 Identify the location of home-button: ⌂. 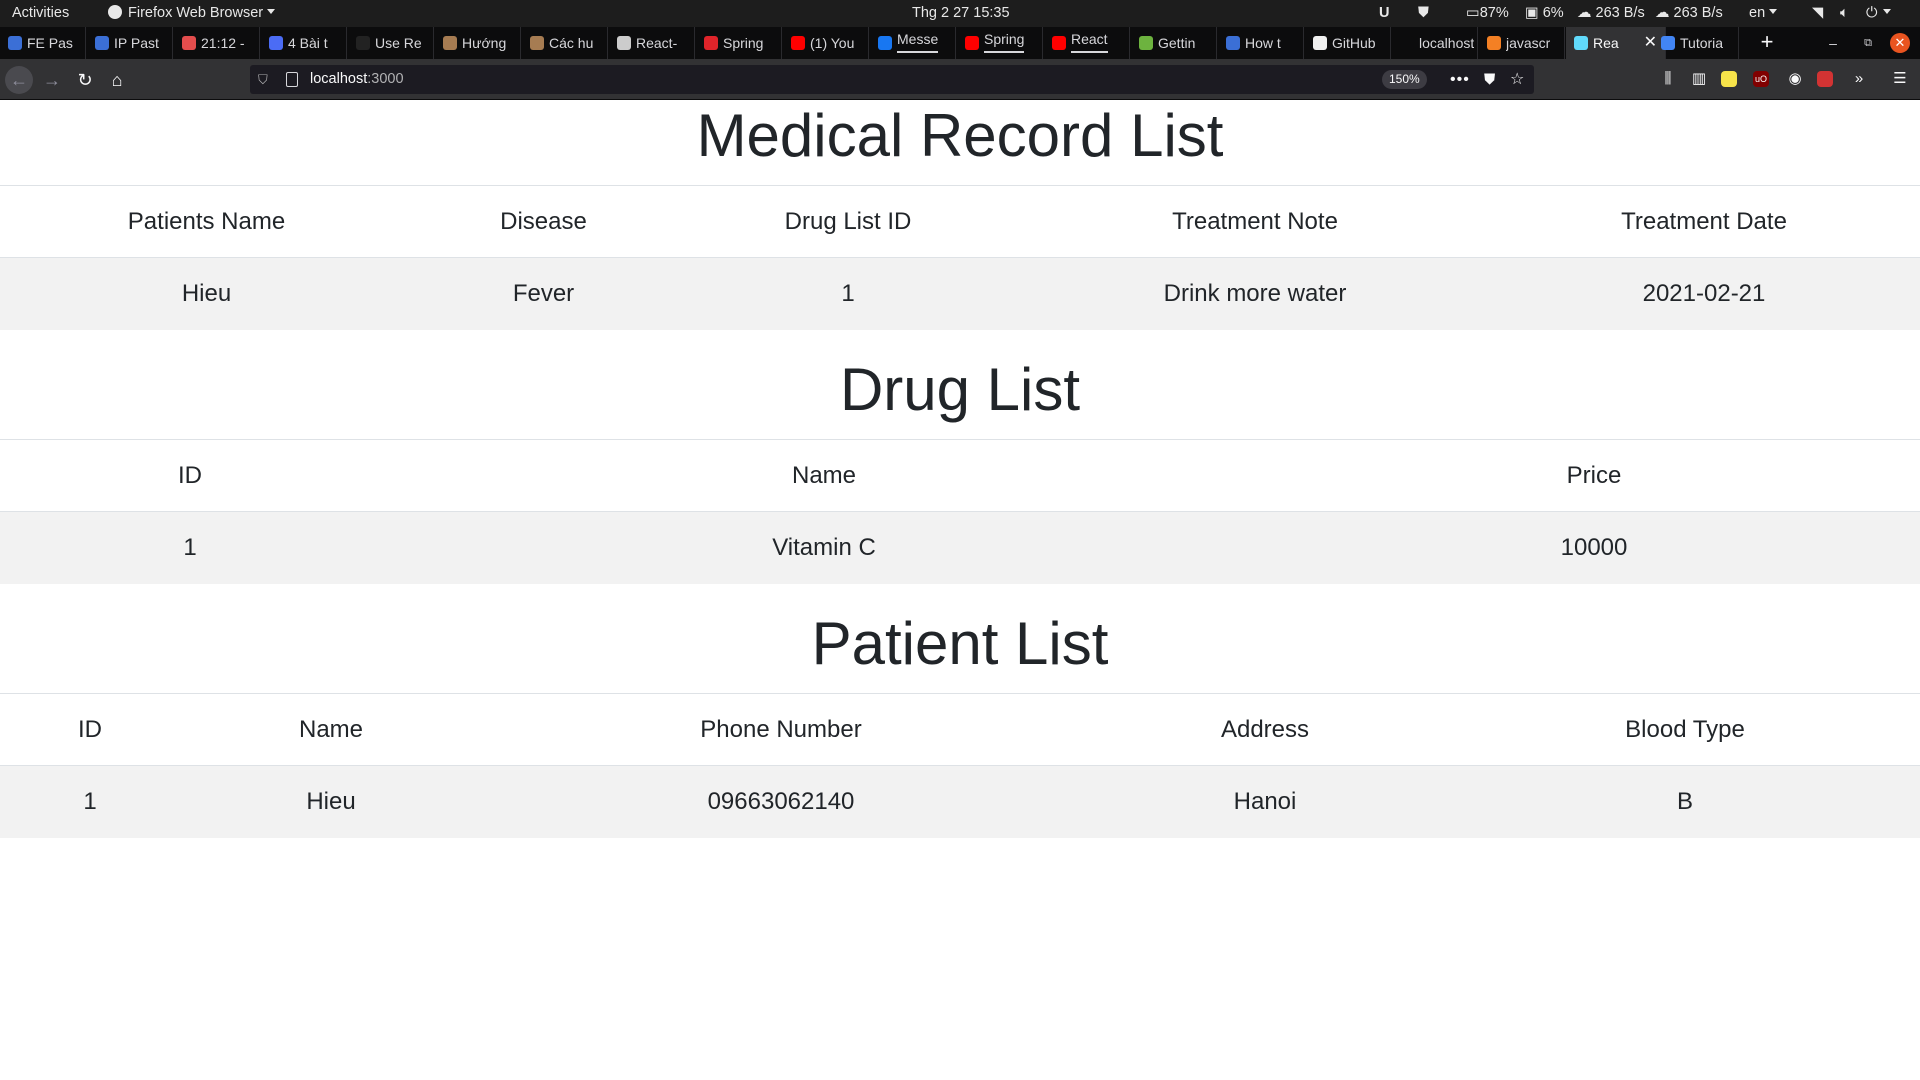
(117, 80).